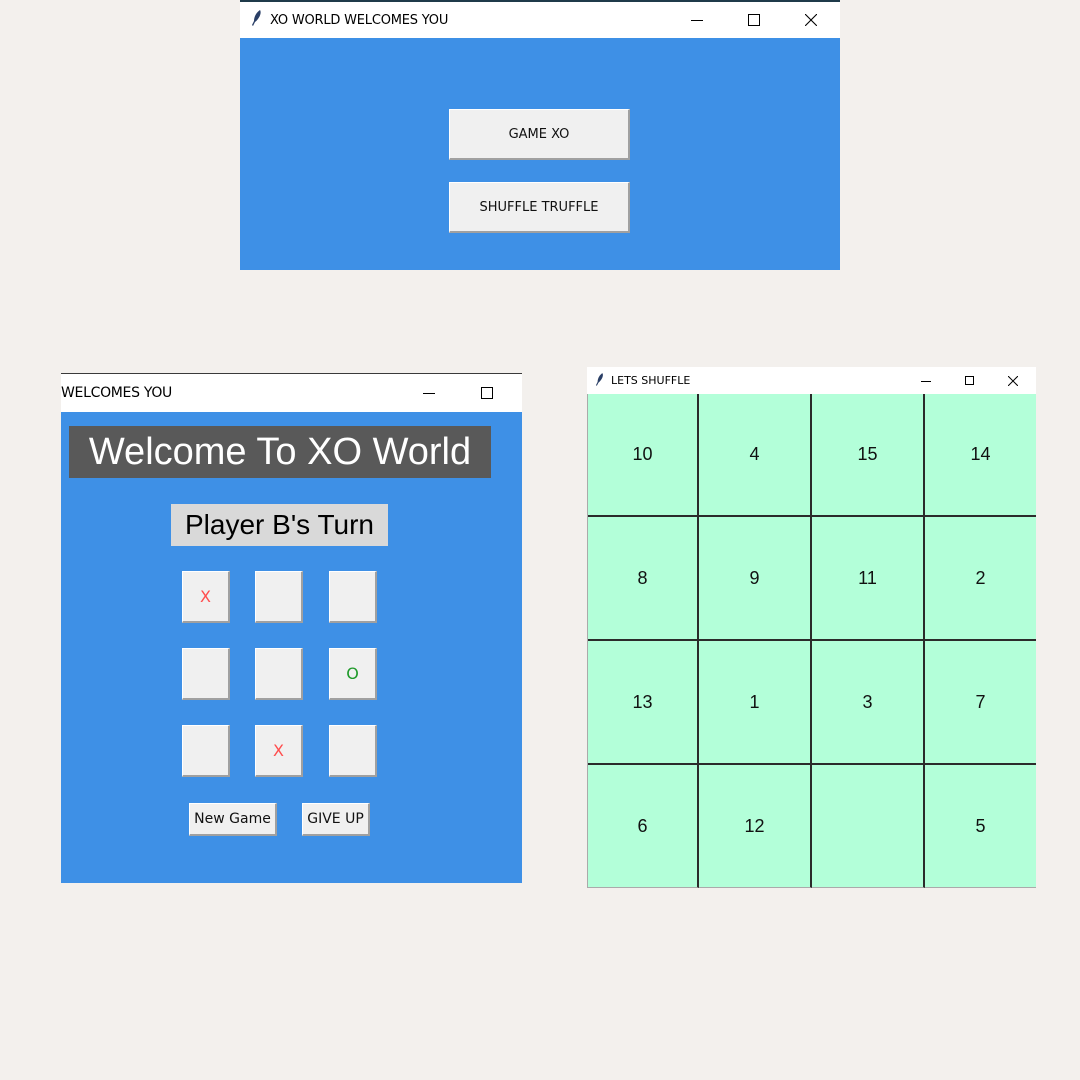  What do you see at coordinates (233, 819) in the screenshot?
I see `new-game-button: New Game` at bounding box center [233, 819].